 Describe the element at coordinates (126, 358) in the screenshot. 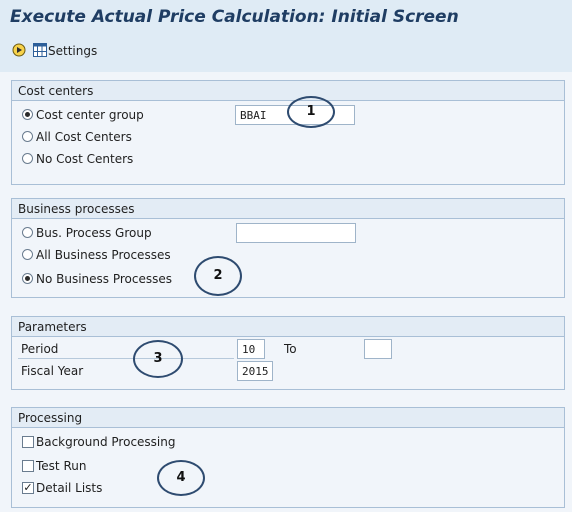

I see `row-divider` at that location.